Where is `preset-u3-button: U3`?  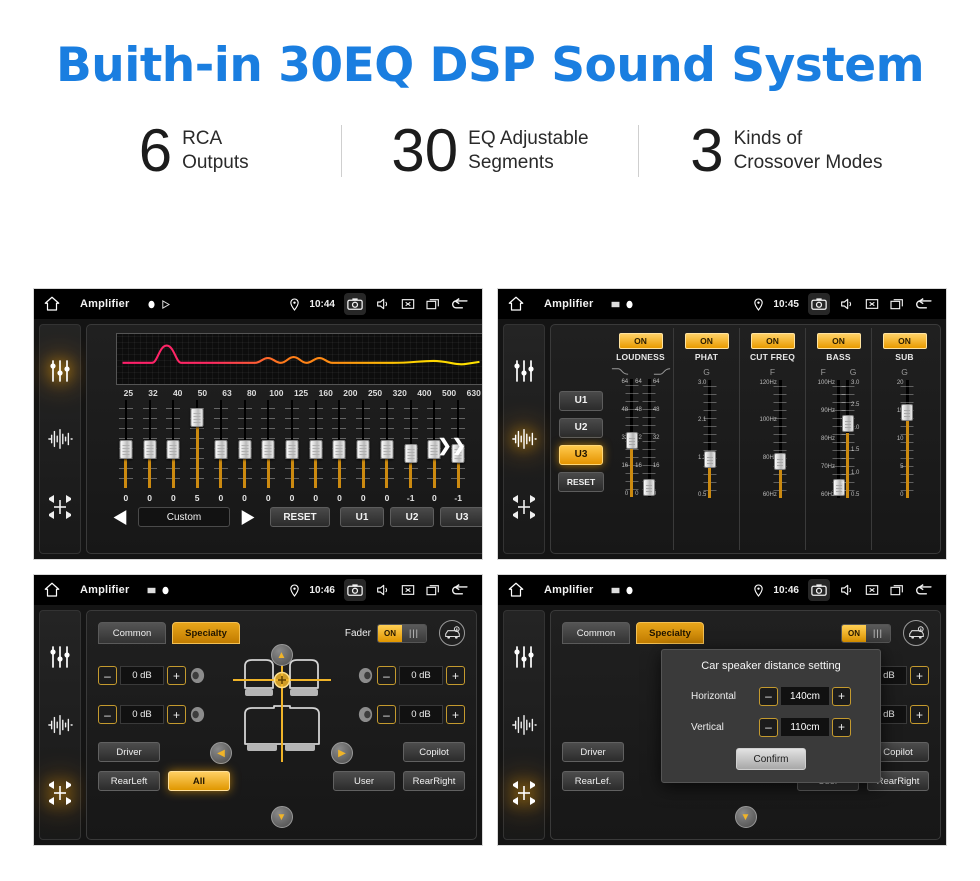
preset-u3-button: U3 is located at coordinates (461, 517).